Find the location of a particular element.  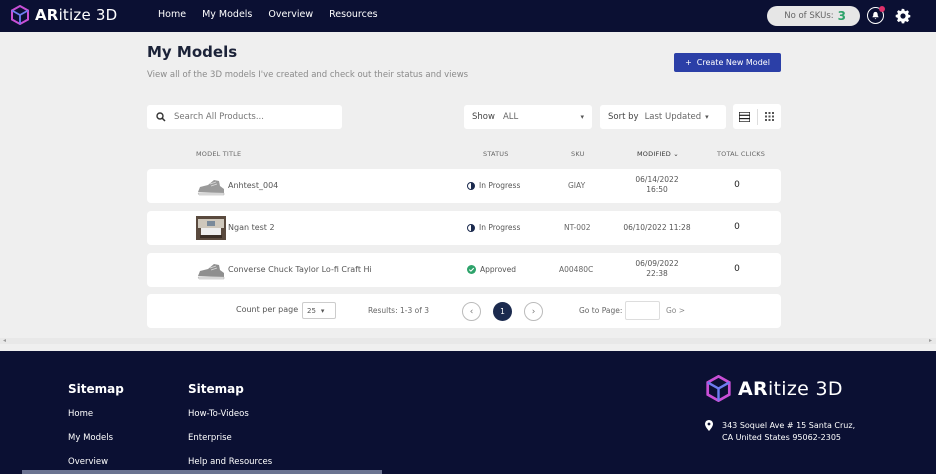

scroll-right-icon: ▸ is located at coordinates (930, 340).